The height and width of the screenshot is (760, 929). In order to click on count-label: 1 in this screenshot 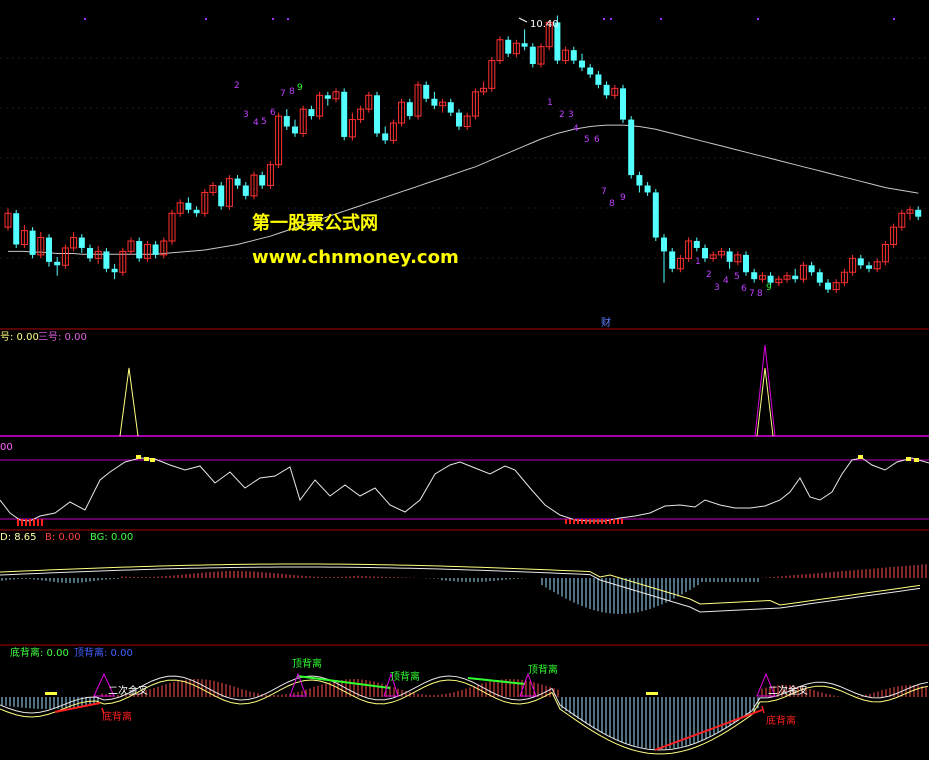, I will do `click(698, 262)`.